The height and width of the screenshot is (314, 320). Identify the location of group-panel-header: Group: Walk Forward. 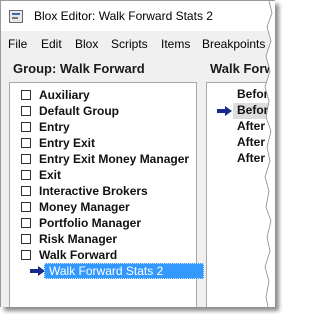
(79, 68).